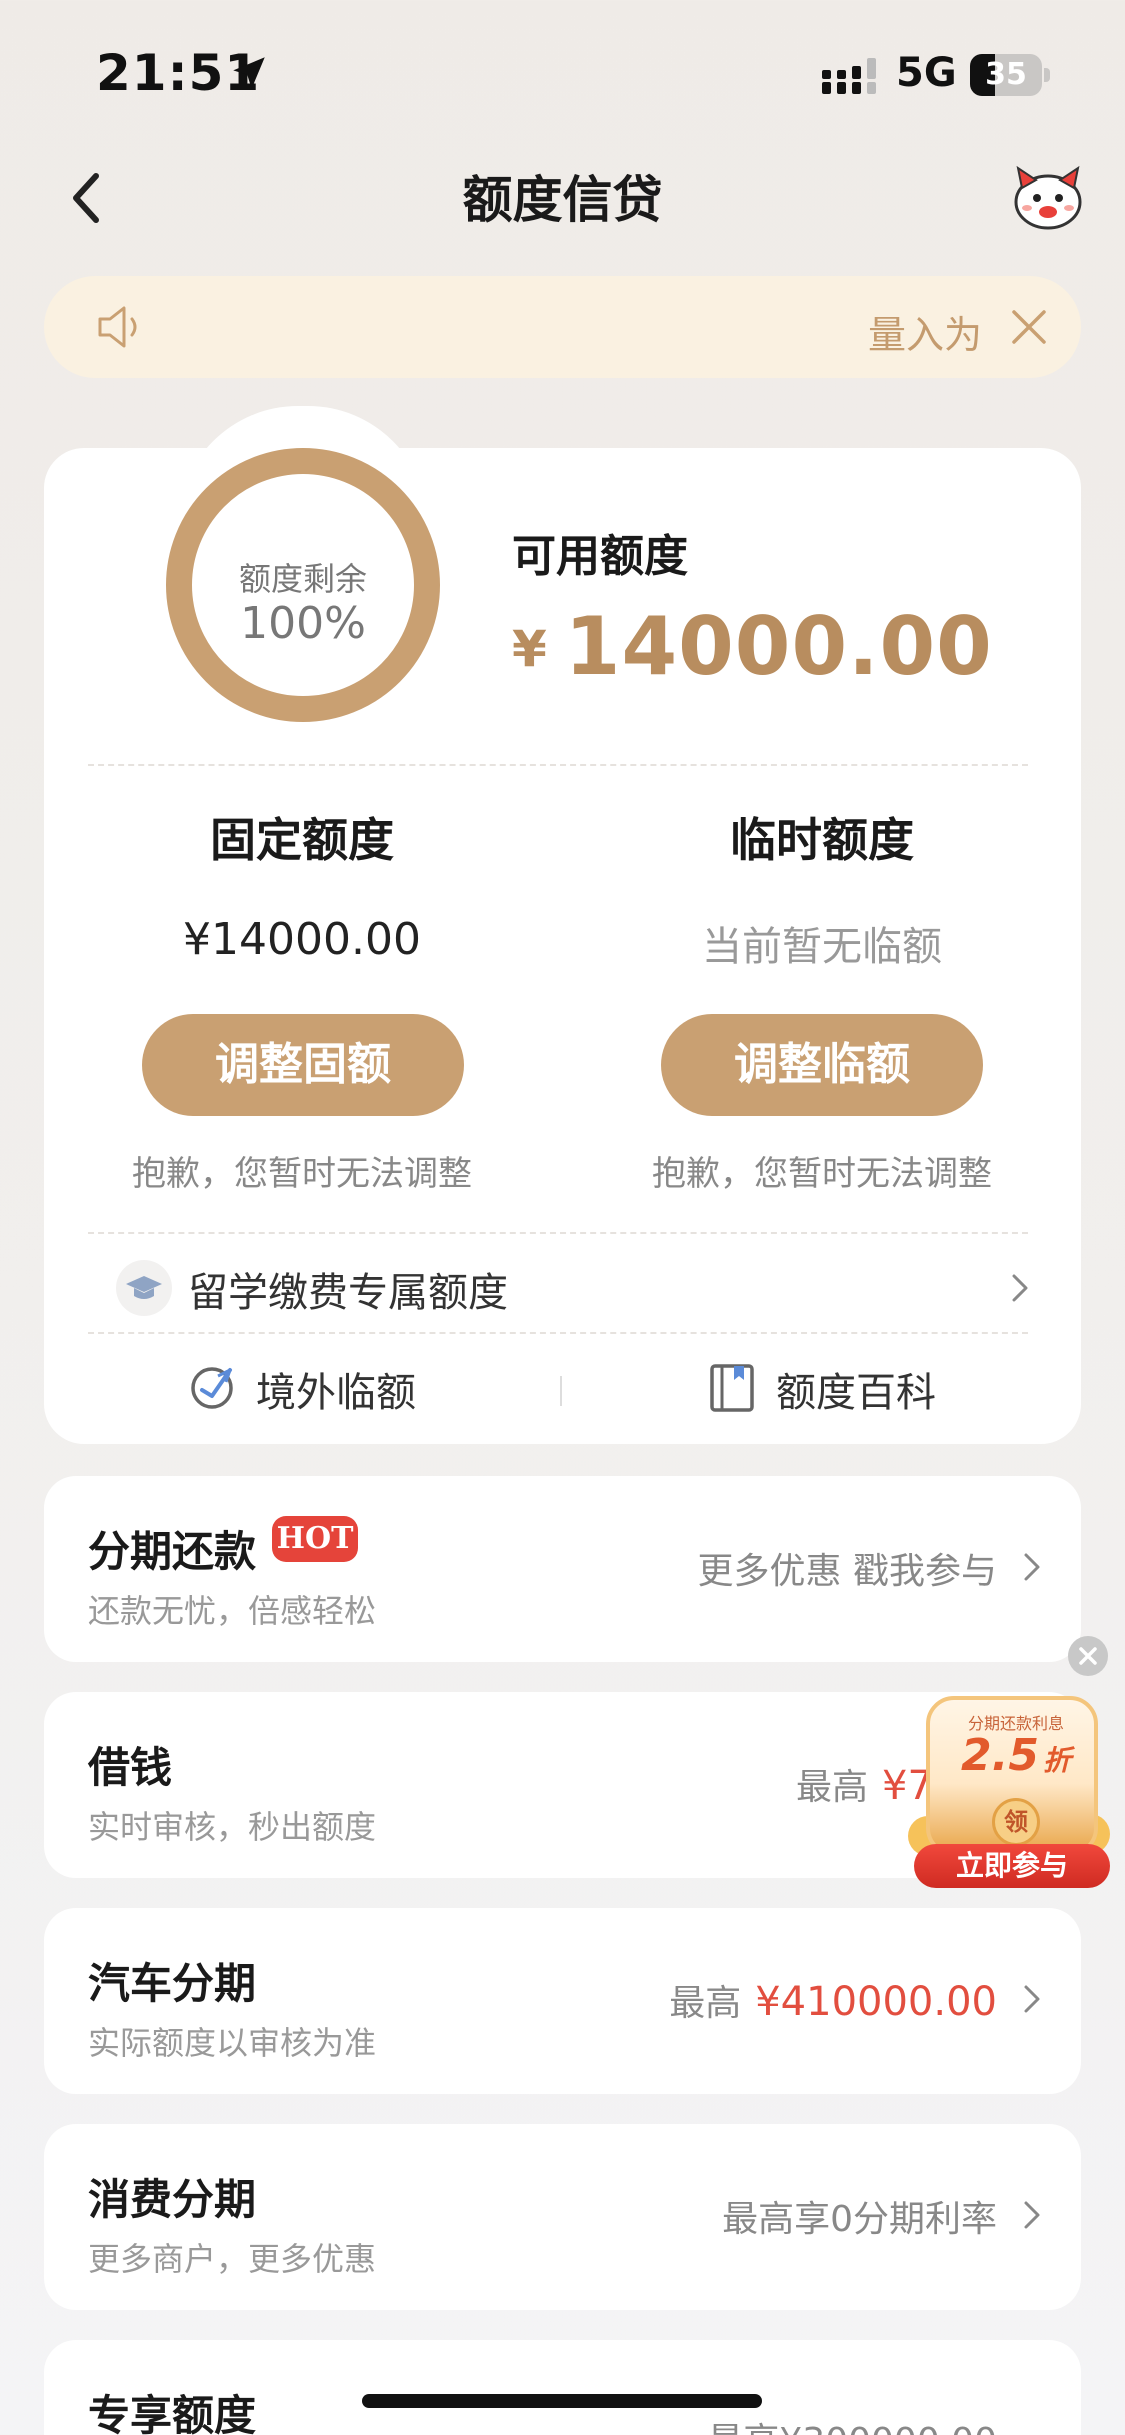 The image size is (1125, 2435). I want to click on battery-icon: 35, so click(1010, 75).